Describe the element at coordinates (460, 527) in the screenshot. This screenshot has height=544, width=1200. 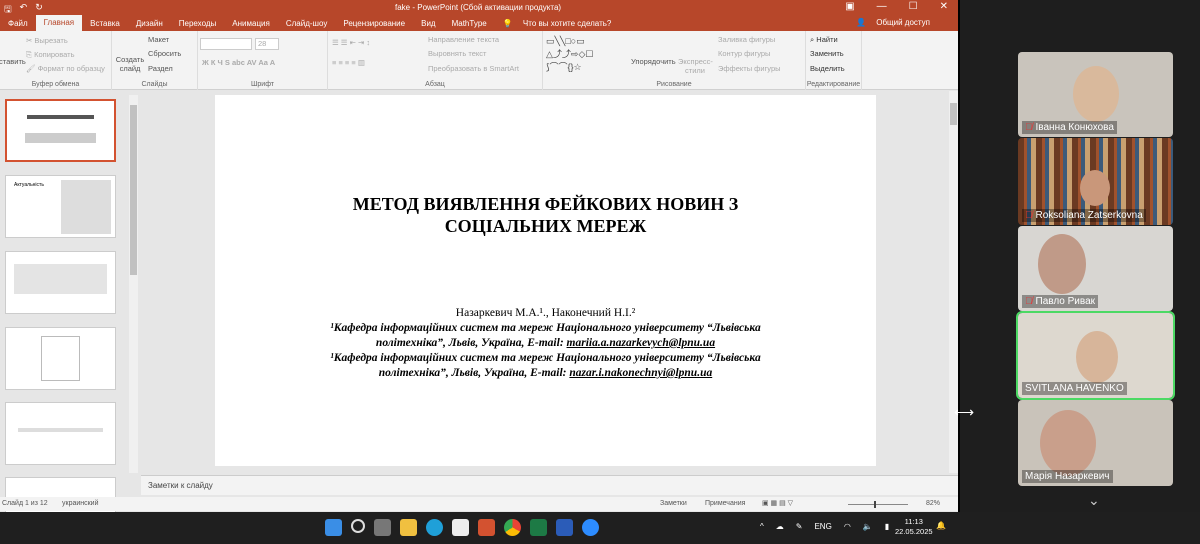
I see `store-icon` at that location.